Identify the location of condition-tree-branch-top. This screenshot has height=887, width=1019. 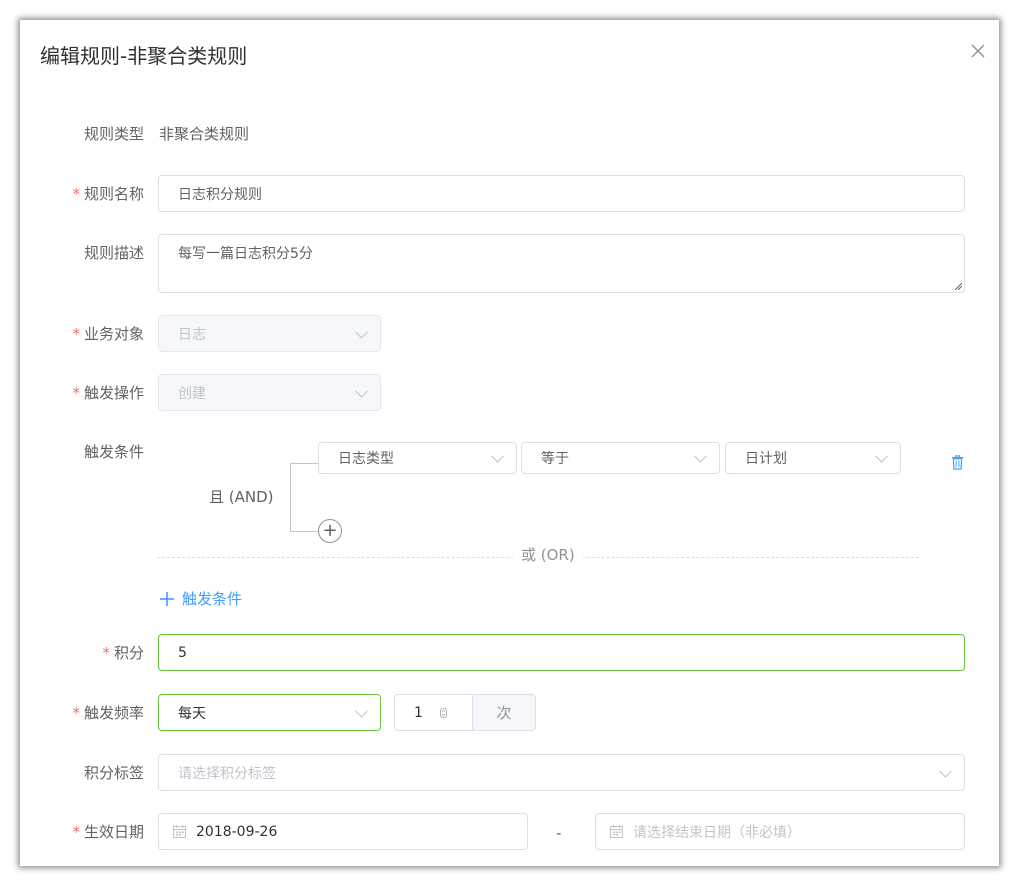
(304, 463).